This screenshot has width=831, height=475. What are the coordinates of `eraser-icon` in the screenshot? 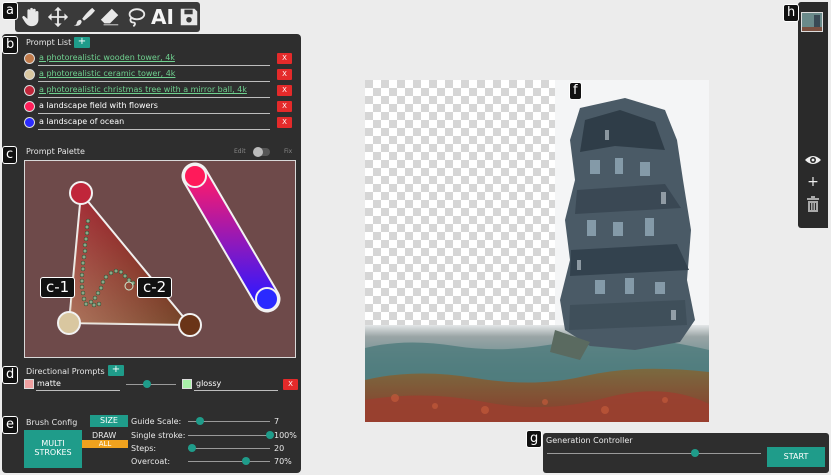 It's located at (110, 17).